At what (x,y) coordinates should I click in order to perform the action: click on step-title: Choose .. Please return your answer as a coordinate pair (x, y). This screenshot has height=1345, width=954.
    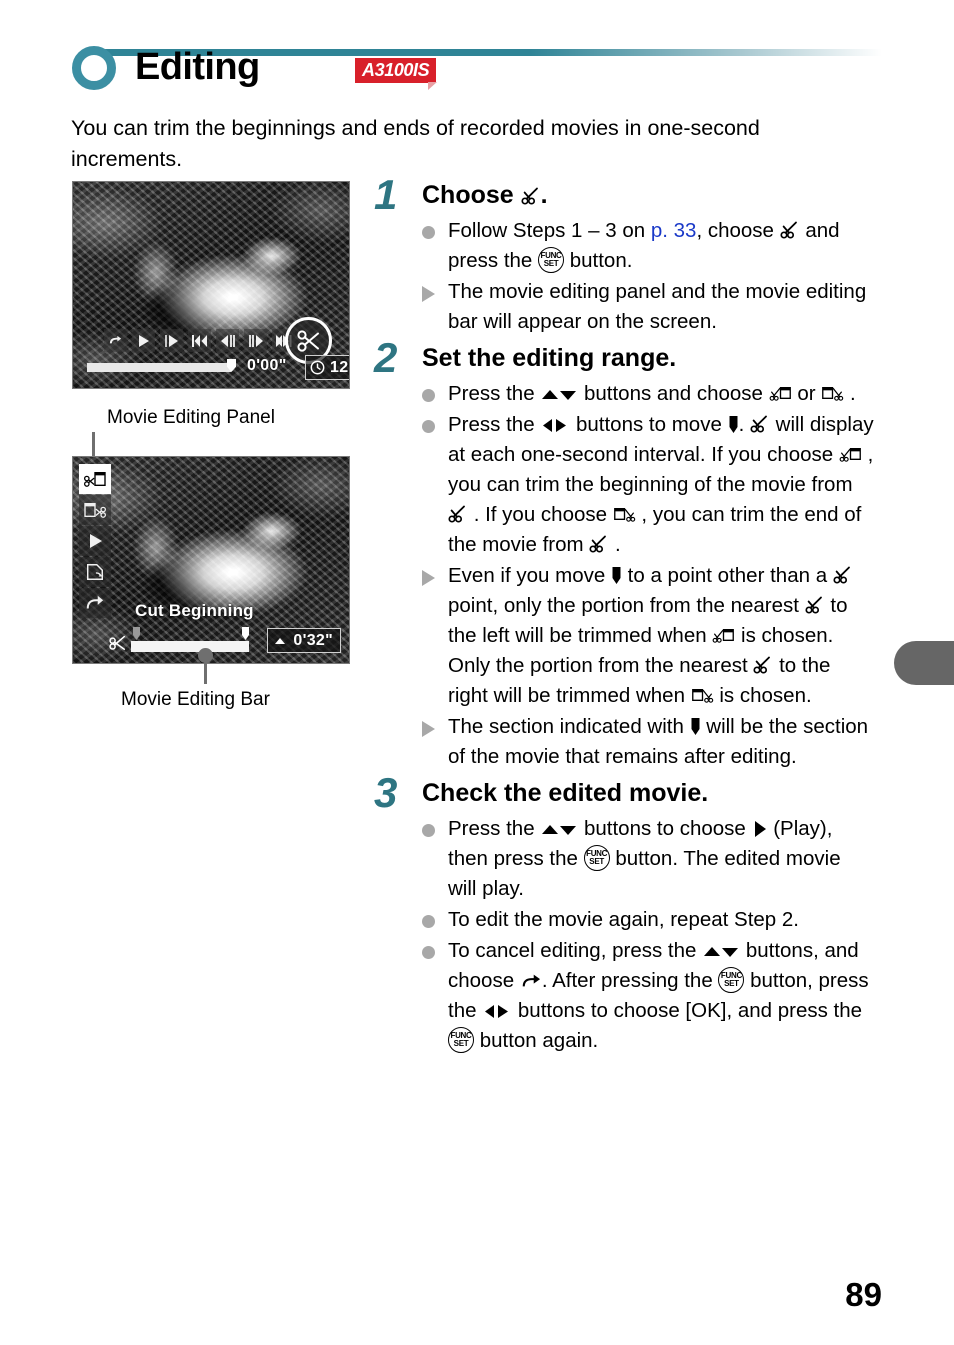
    Looking at the image, I should click on (485, 195).